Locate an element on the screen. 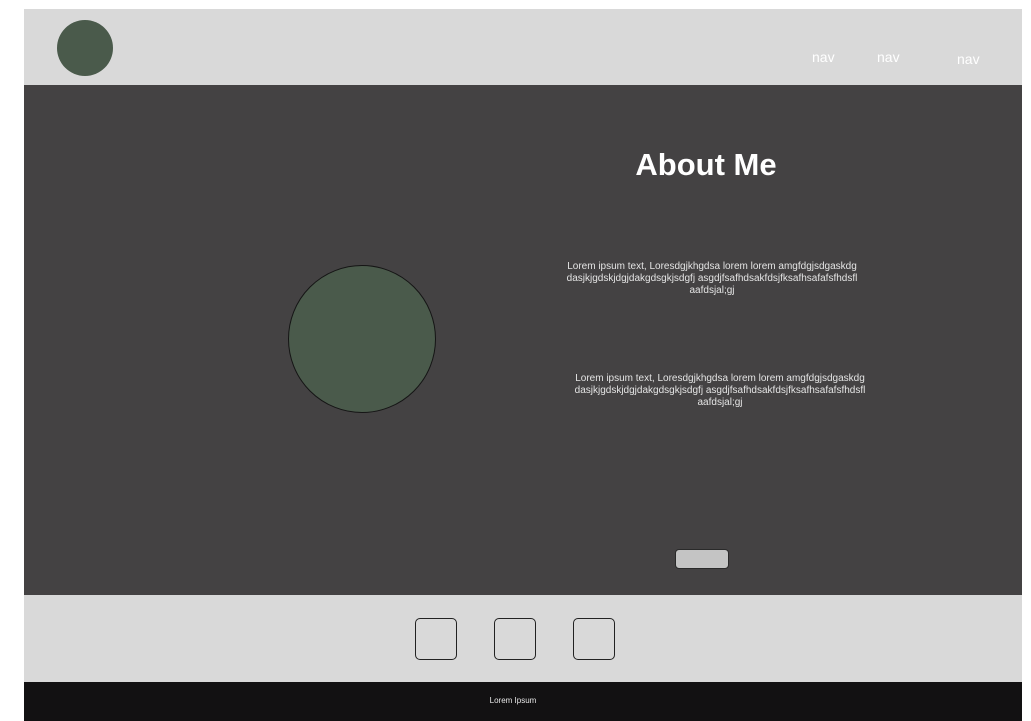  nav-link-1: nav is located at coordinates (823, 57).